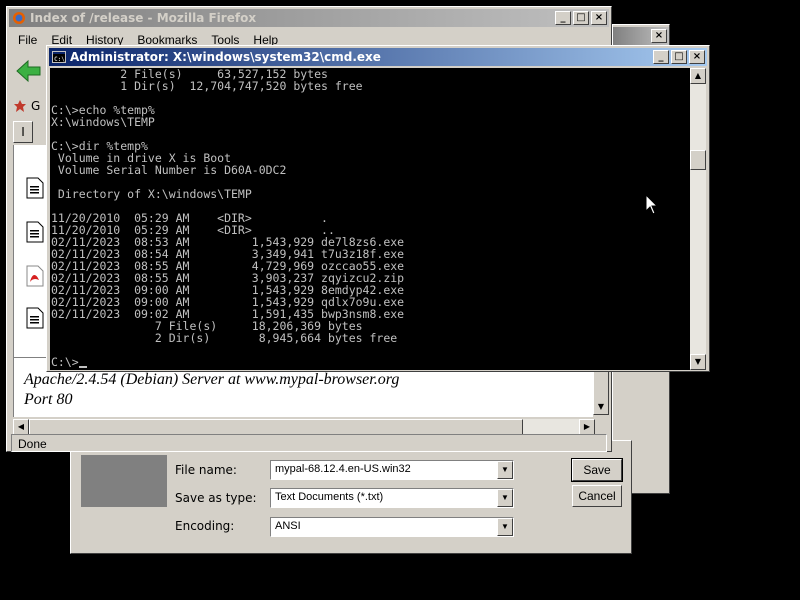  Describe the element at coordinates (601, 392) in the screenshot. I see `vertical-scrollbar: ▼` at that location.